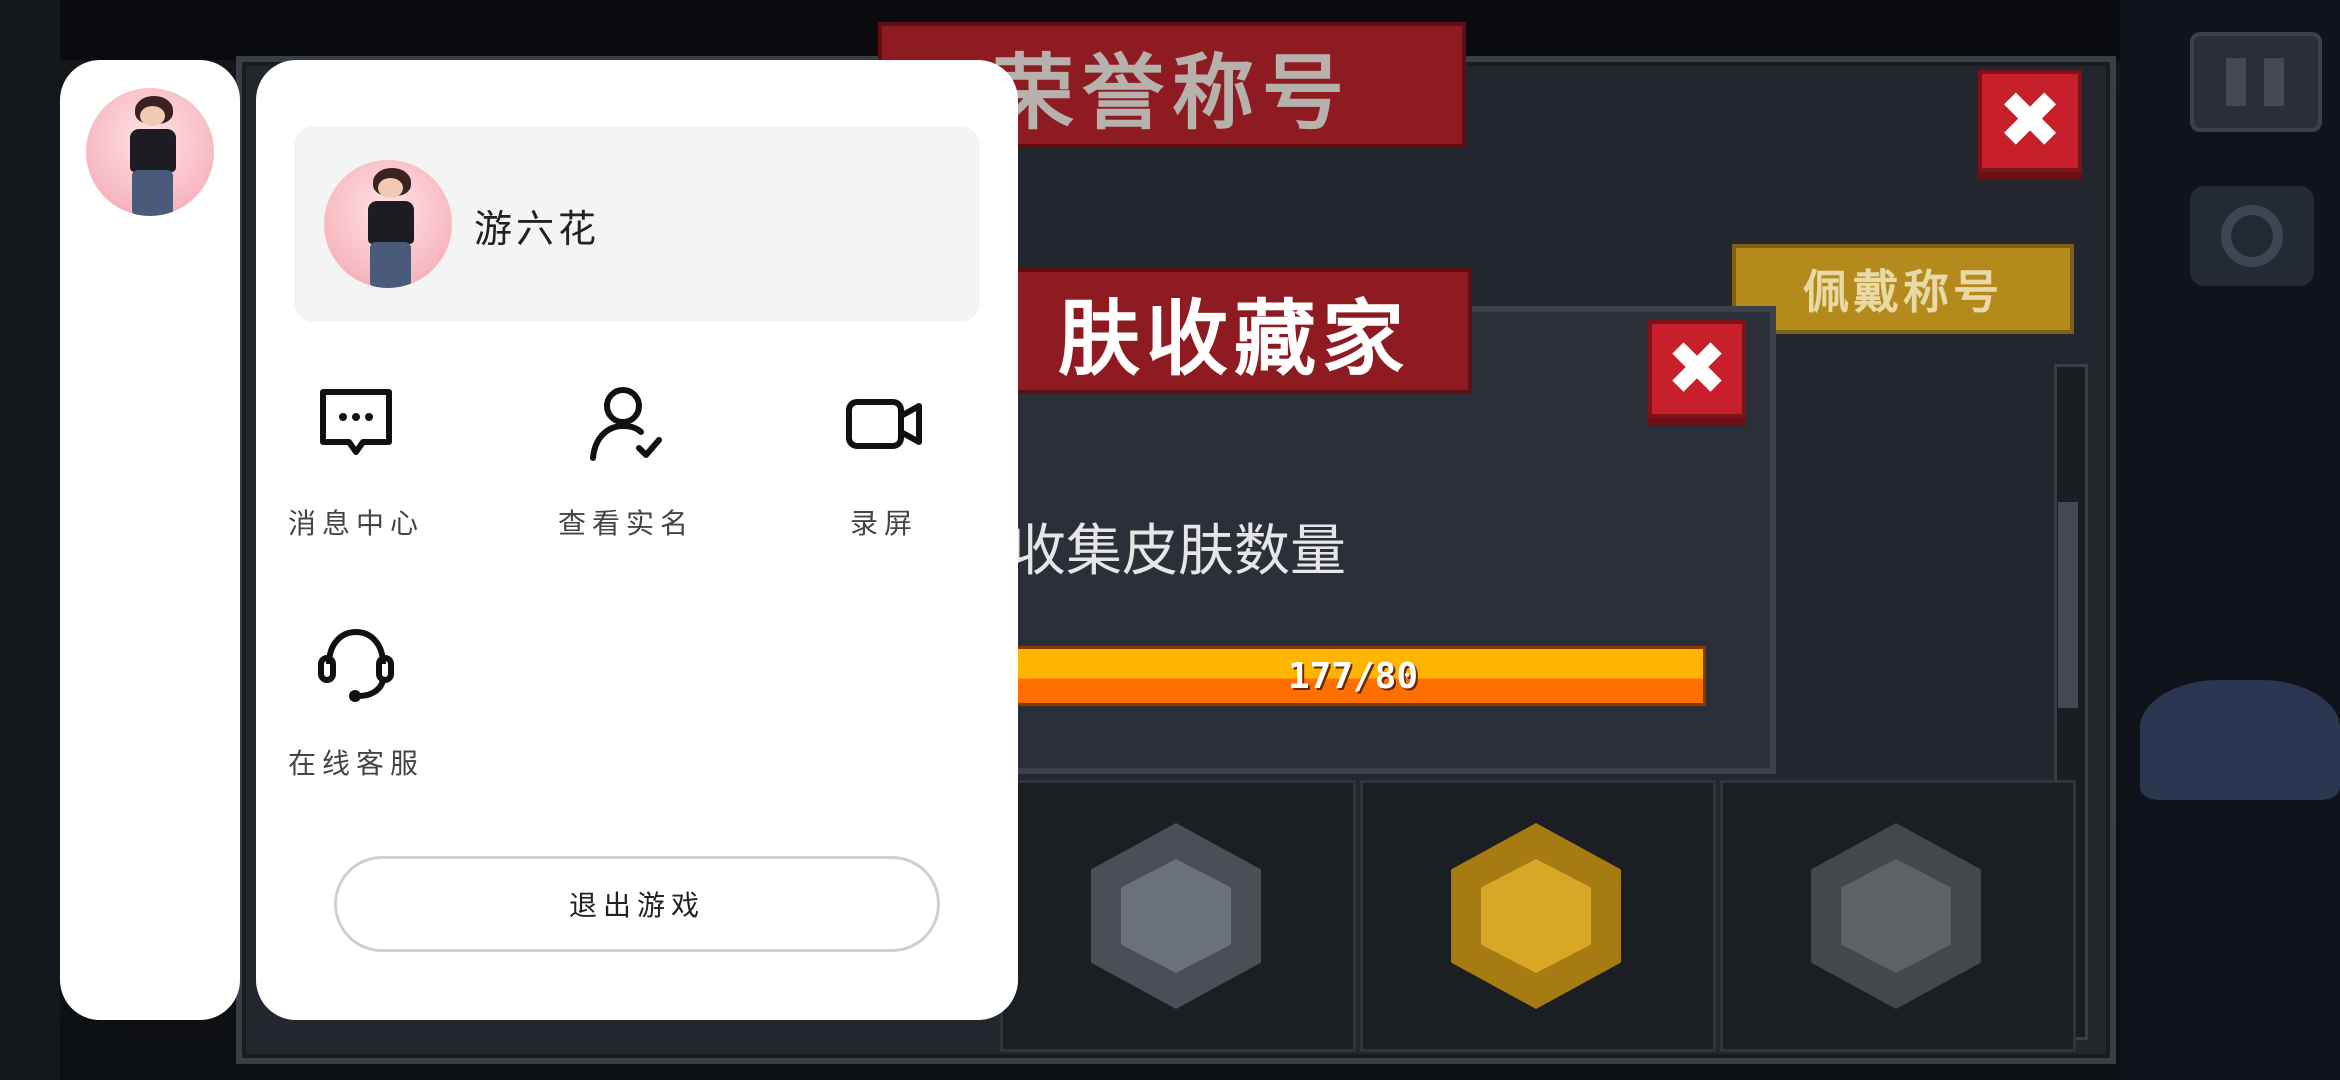 This screenshot has width=2340, height=1080. Describe the element at coordinates (884, 424) in the screenshot. I see `video-camera-icon` at that location.